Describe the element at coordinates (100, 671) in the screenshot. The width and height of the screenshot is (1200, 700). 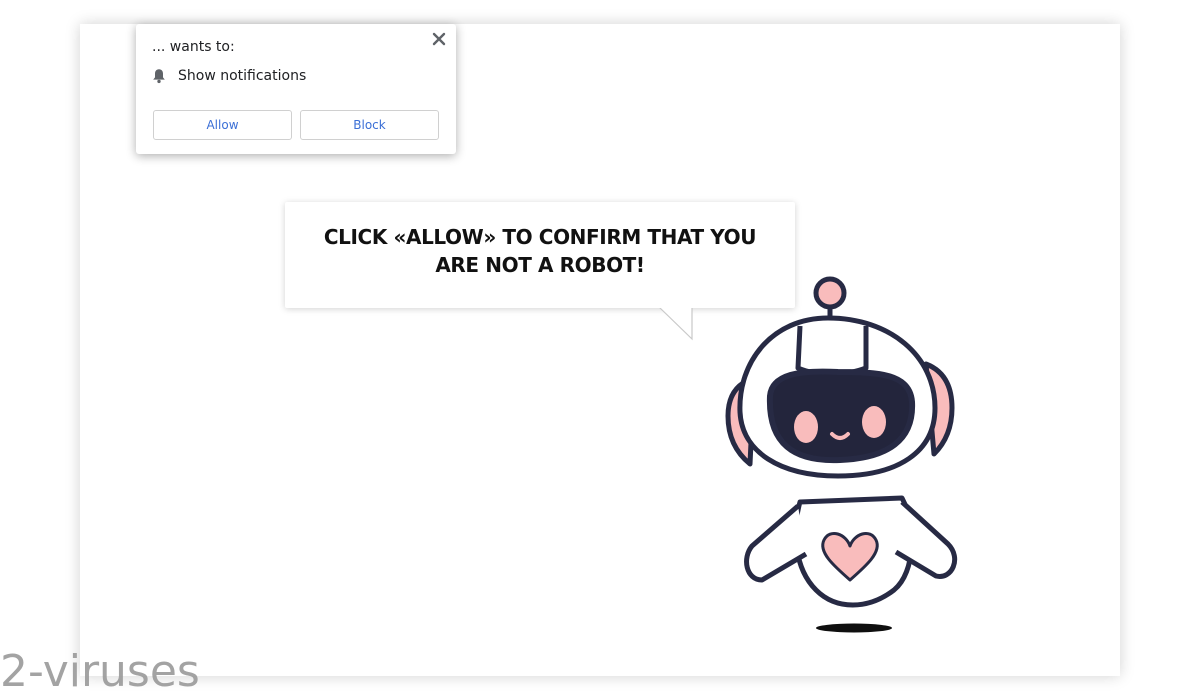
I see `watermark: 2-viruses` at that location.